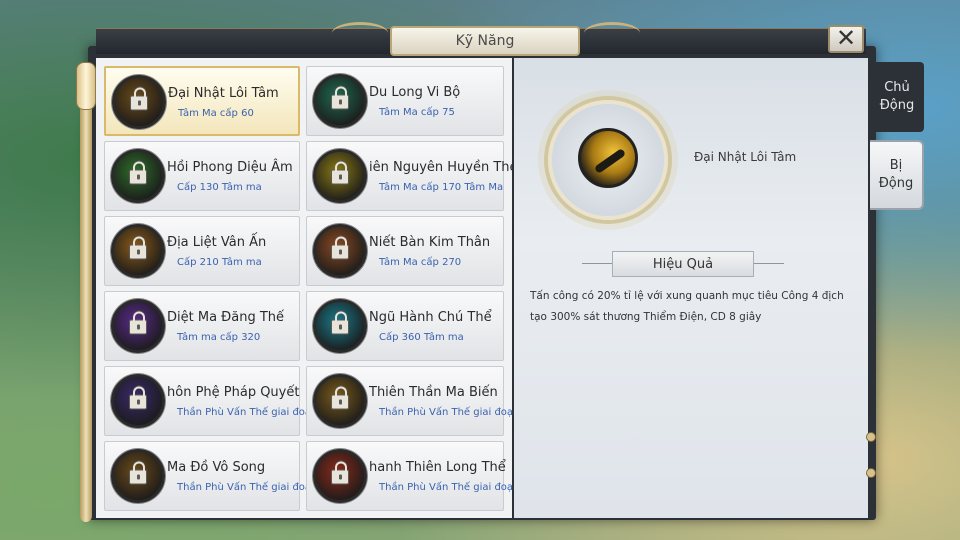 This screenshot has width=960, height=540. What do you see at coordinates (217, 242) in the screenshot?
I see `skill-name: Địa Liệt Vân Ấn` at bounding box center [217, 242].